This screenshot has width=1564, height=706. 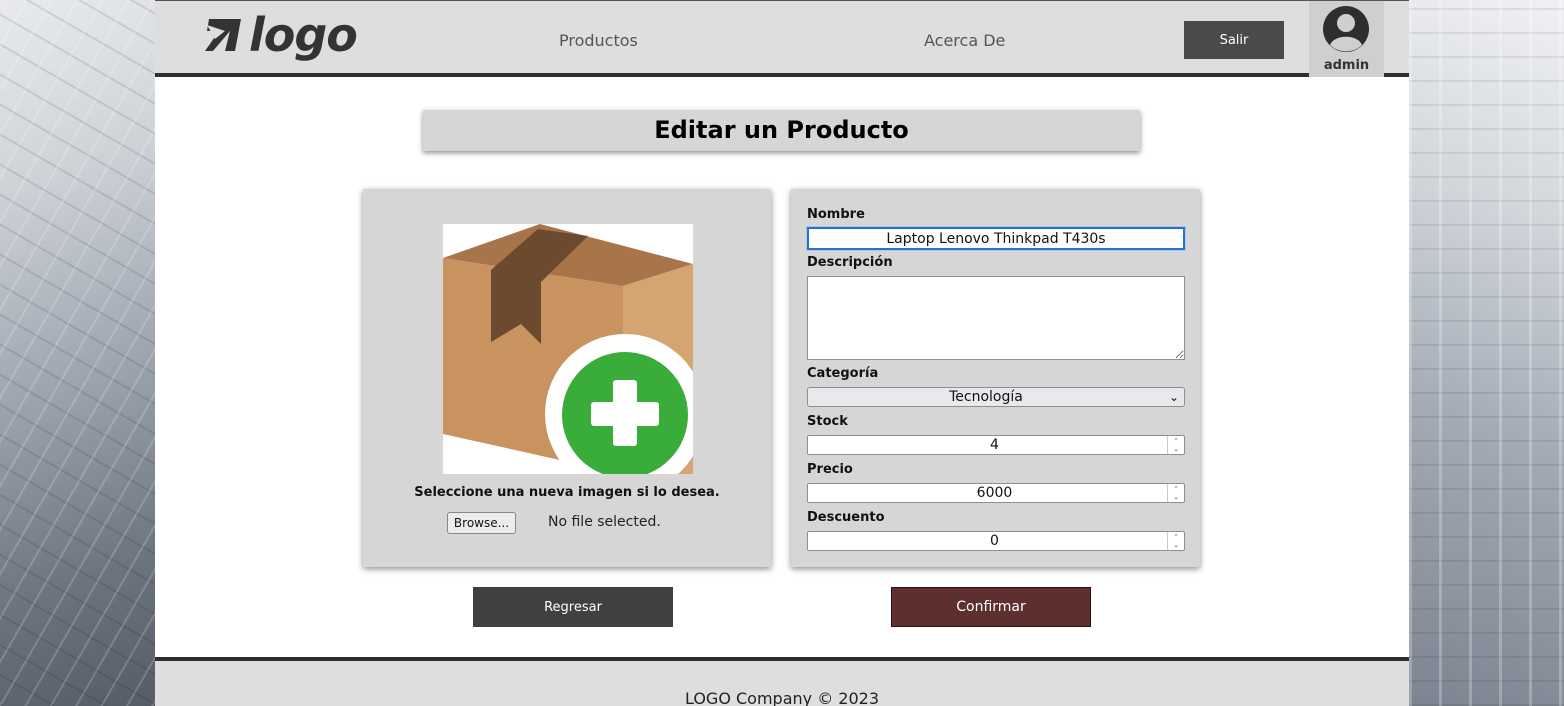 What do you see at coordinates (782, 38) in the screenshot?
I see `header: logo Productos Acerca De Salir admin` at bounding box center [782, 38].